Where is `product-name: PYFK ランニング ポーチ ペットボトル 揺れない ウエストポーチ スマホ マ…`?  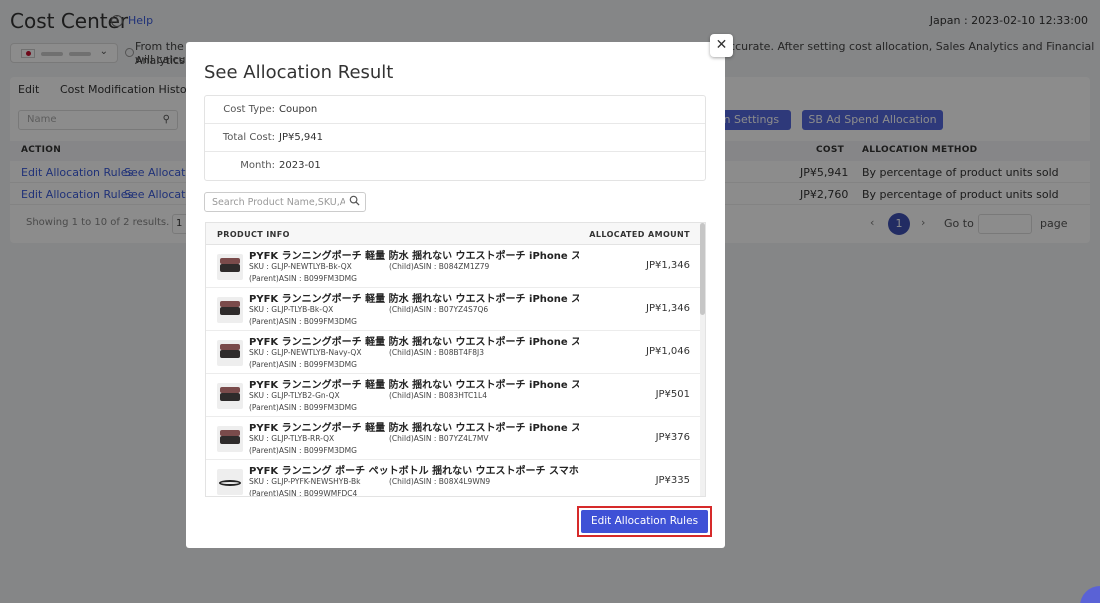 product-name: PYFK ランニング ポーチ ペットボトル 揺れない ウエストポーチ スマホ マ… is located at coordinates (414, 471).